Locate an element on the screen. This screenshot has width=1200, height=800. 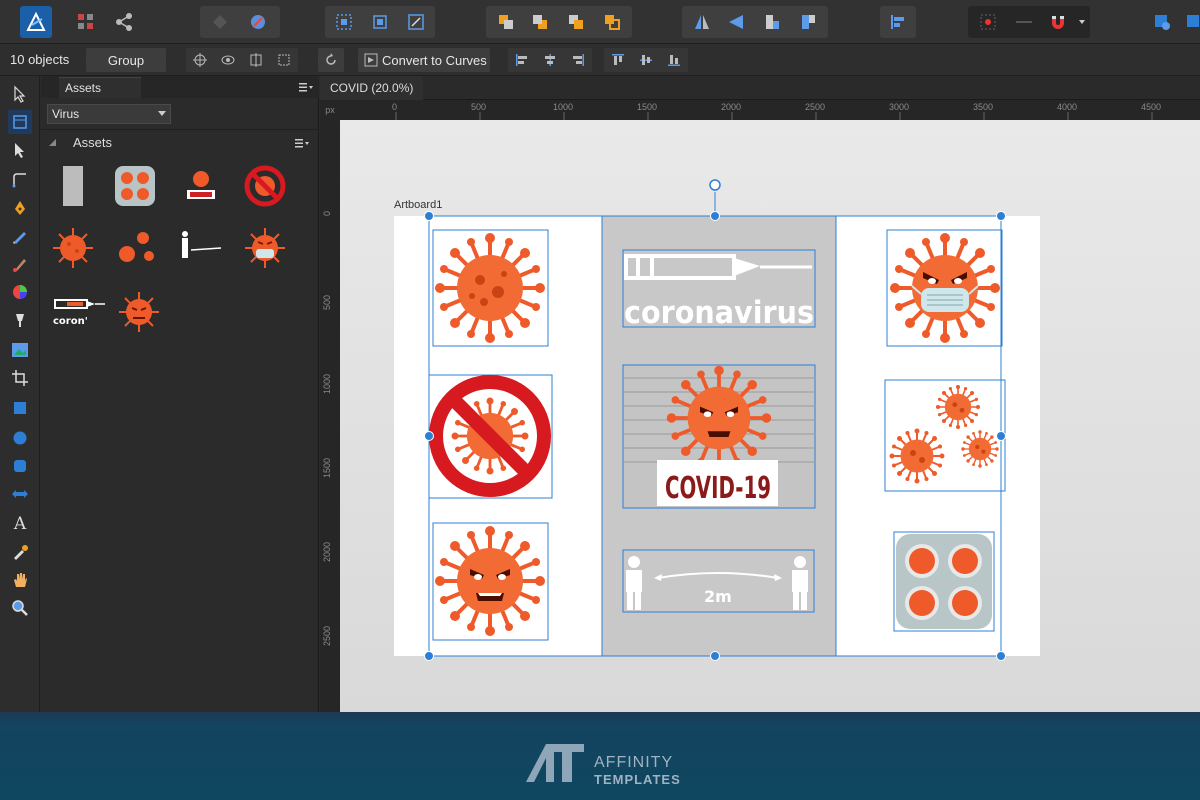
node-tool-icon is located at coordinates (20, 150).